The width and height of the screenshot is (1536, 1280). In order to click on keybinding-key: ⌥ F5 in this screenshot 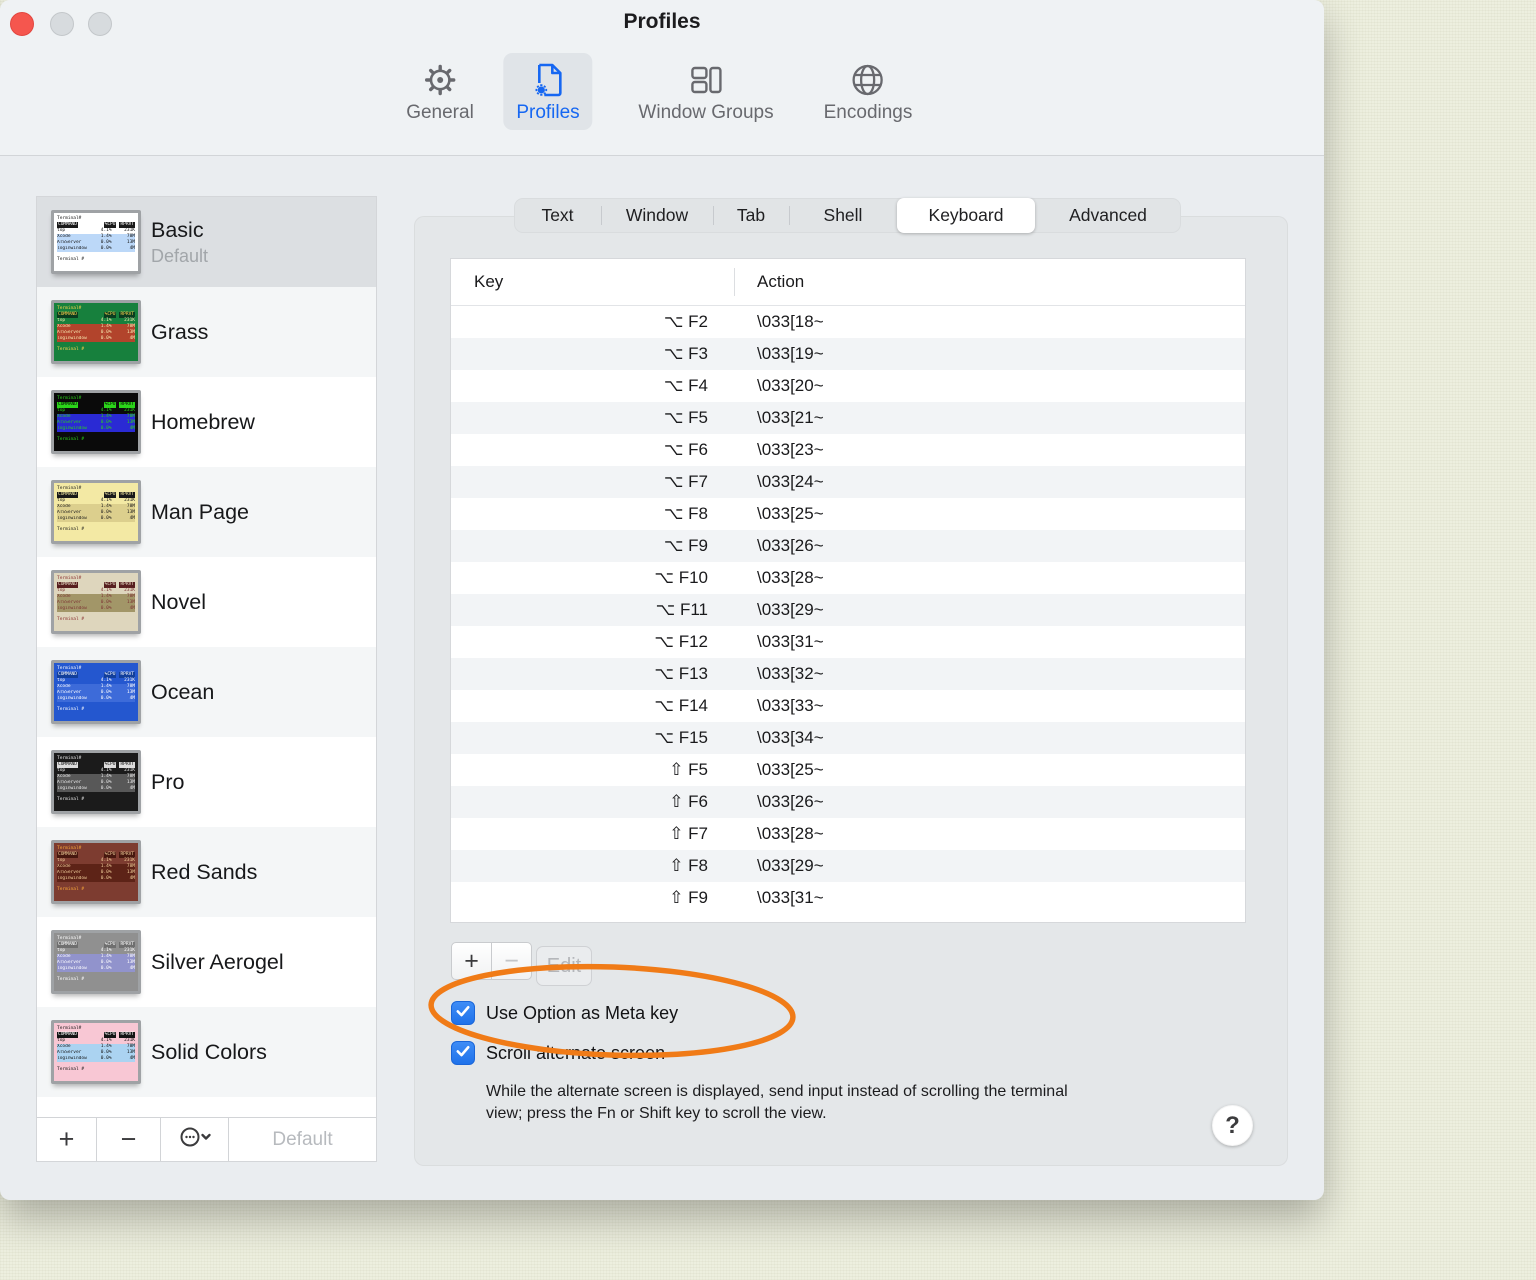, I will do `click(685, 417)`.